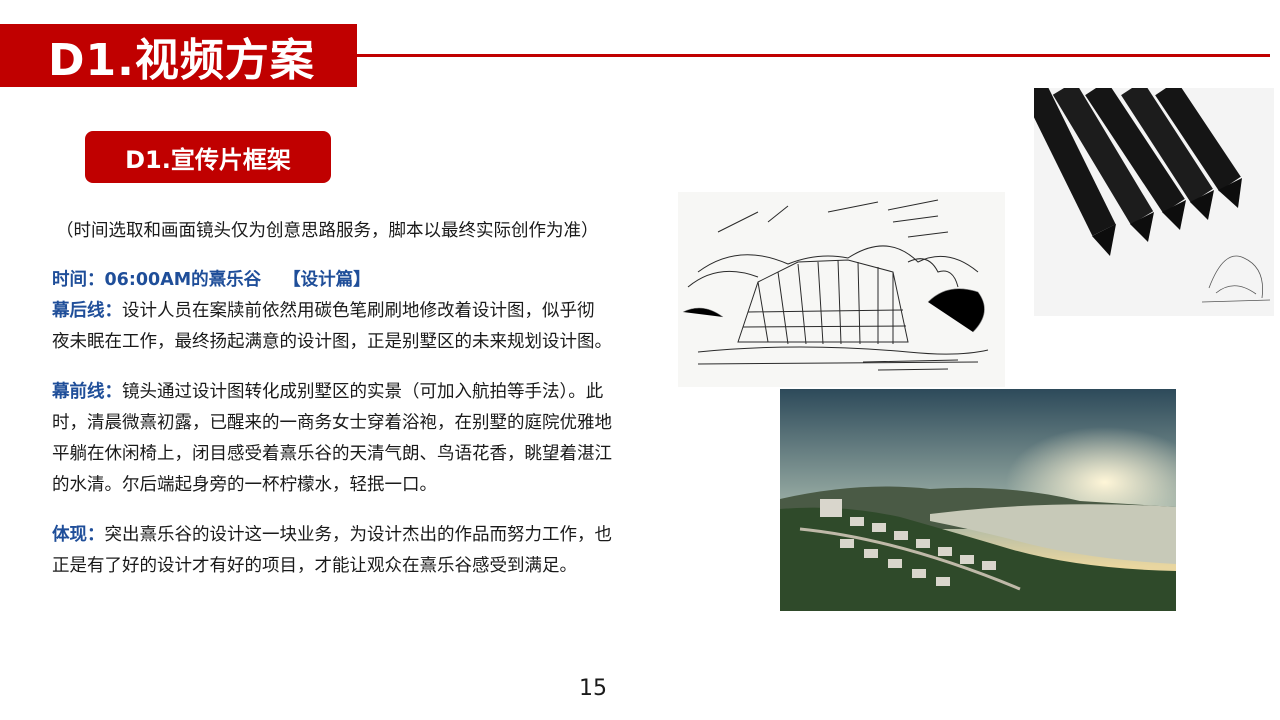 This screenshot has height=720, width=1280. Describe the element at coordinates (327, 280) in the screenshot. I see `chapter-tag: 【设计篇】` at that location.